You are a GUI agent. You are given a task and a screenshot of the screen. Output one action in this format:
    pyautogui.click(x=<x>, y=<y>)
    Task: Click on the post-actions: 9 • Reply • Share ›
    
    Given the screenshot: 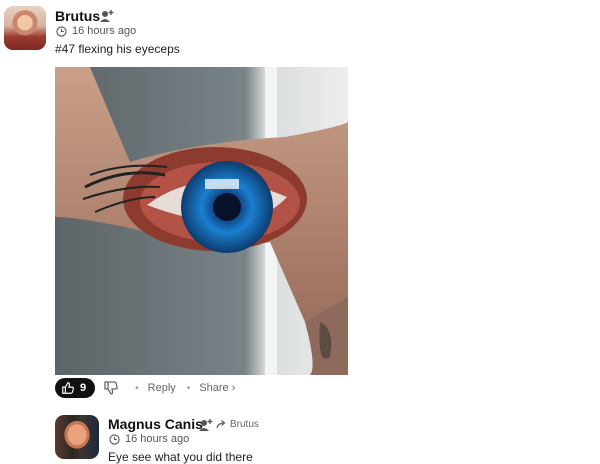 What is the action you would take?
    pyautogui.click(x=145, y=388)
    